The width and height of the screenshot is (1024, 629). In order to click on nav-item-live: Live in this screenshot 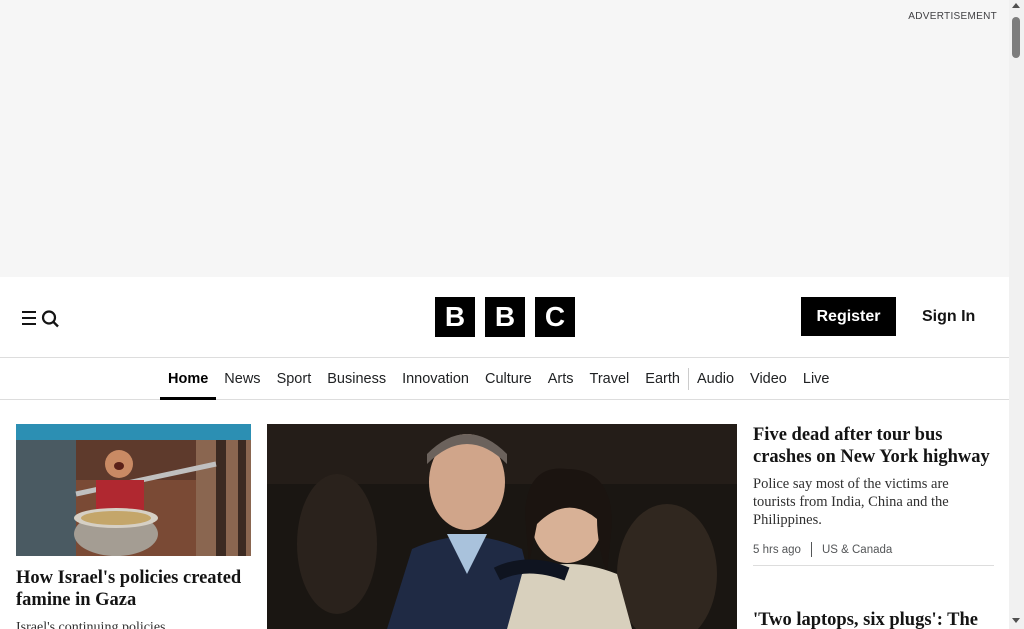, I will do `click(816, 378)`.